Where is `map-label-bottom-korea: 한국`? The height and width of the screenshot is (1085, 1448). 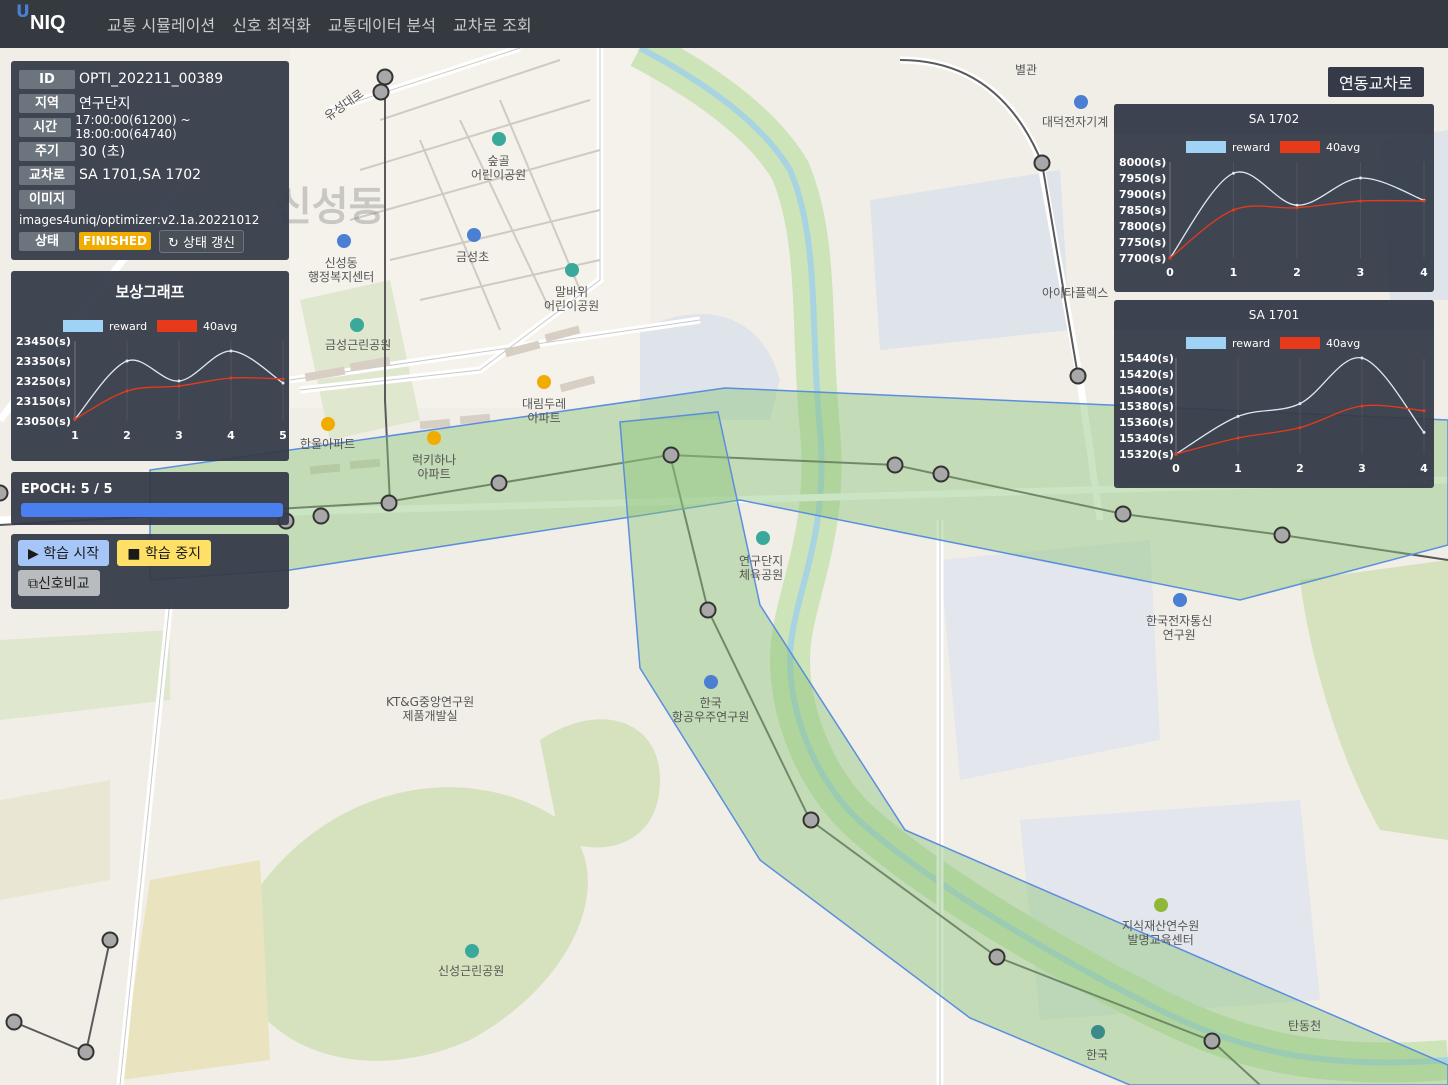 map-label-bottom-korea: 한국 is located at coordinates (1097, 1055).